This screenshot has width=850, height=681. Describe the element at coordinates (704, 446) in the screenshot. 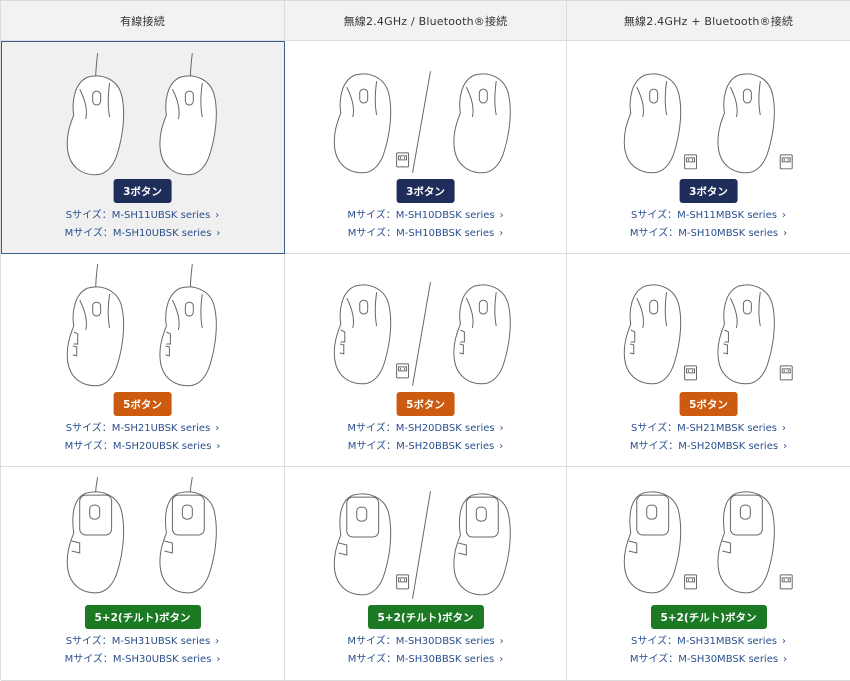

I see `series-link-label: Mサイズ：M-SH20MBSK series` at that location.